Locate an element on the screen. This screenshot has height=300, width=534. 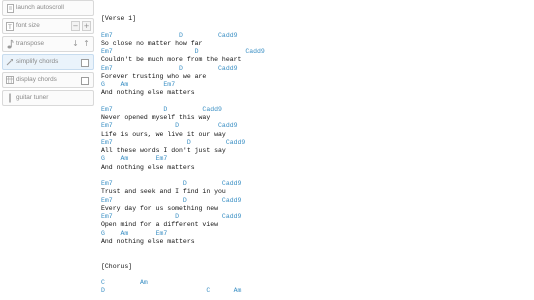
simplify-chords-checkbox is located at coordinates (85, 63).